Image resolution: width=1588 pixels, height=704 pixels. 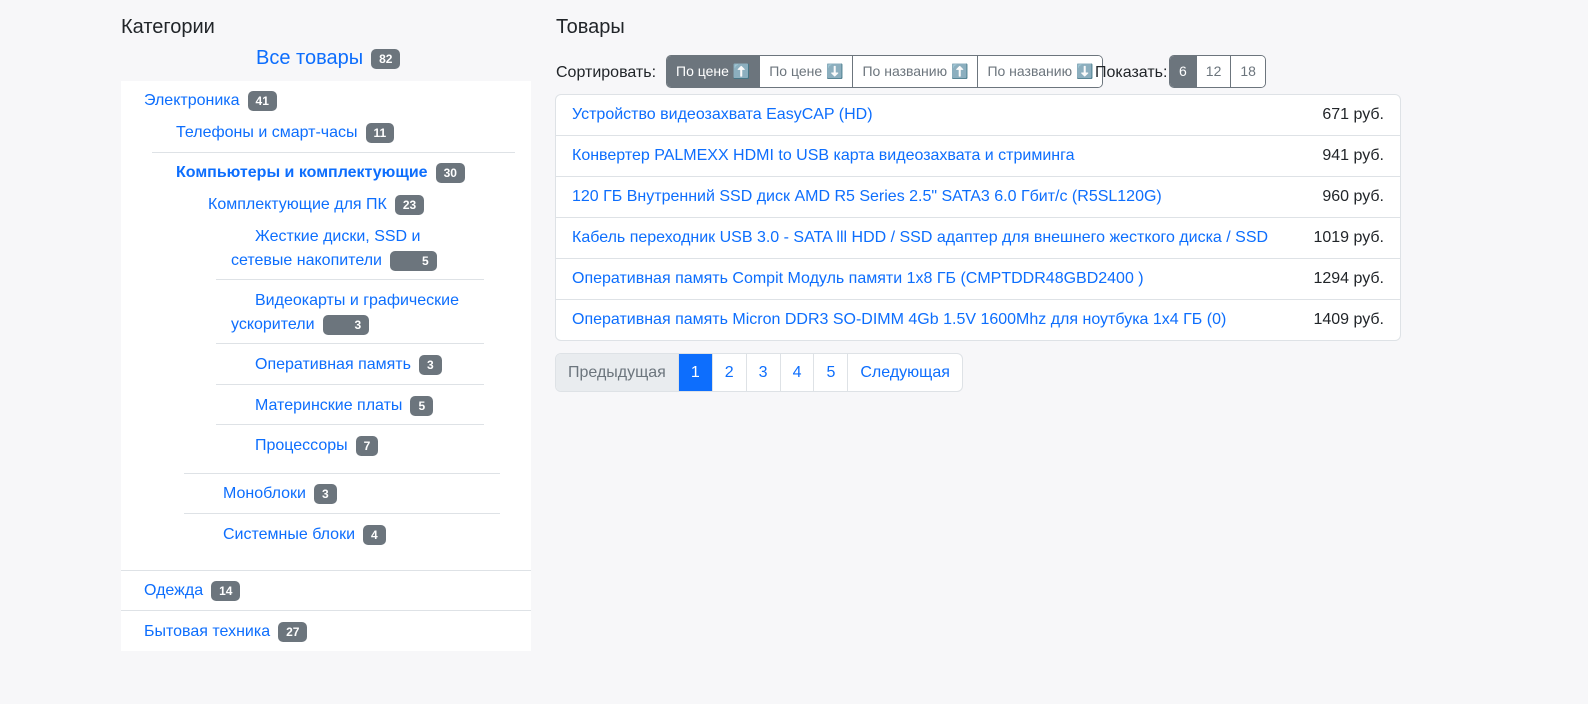 I want to click on product-price: 671 руб., so click(x=1353, y=114).